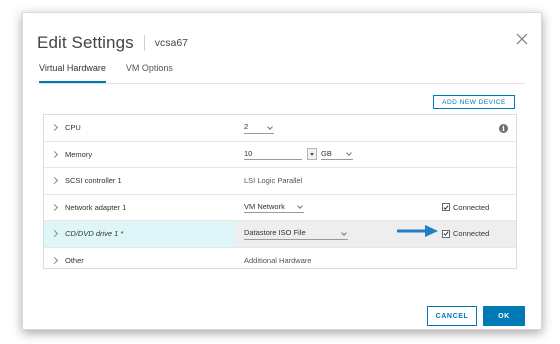 The image size is (560, 344). What do you see at coordinates (139, 208) in the screenshot?
I see `network-expander: Network adapter 1` at bounding box center [139, 208].